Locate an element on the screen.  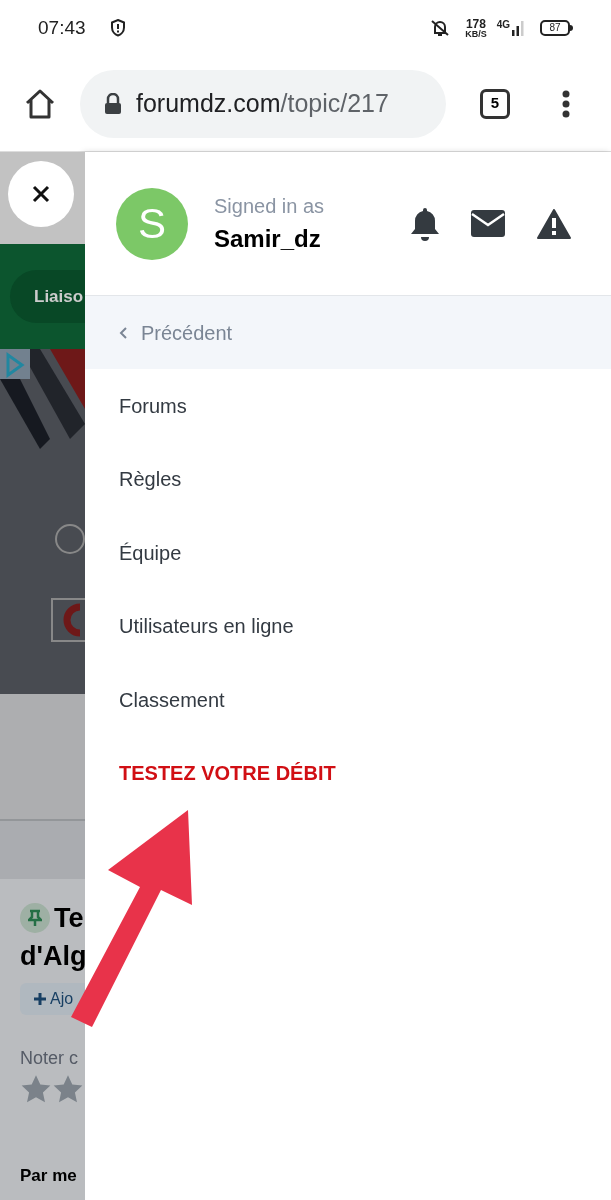
plus-icon is located at coordinates (40, 999).